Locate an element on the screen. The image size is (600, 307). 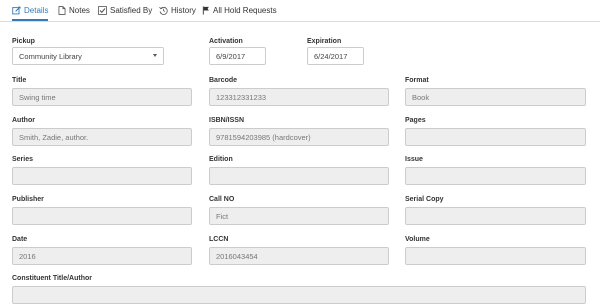
history-icon is located at coordinates (163, 10).